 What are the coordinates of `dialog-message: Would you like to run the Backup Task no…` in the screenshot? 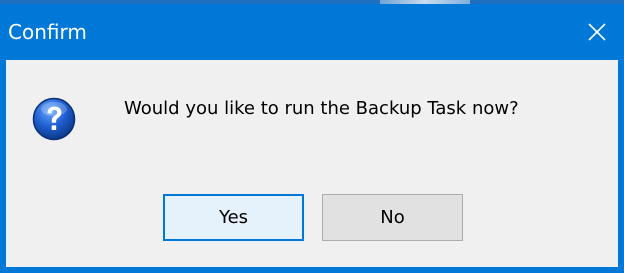 It's located at (321, 108).